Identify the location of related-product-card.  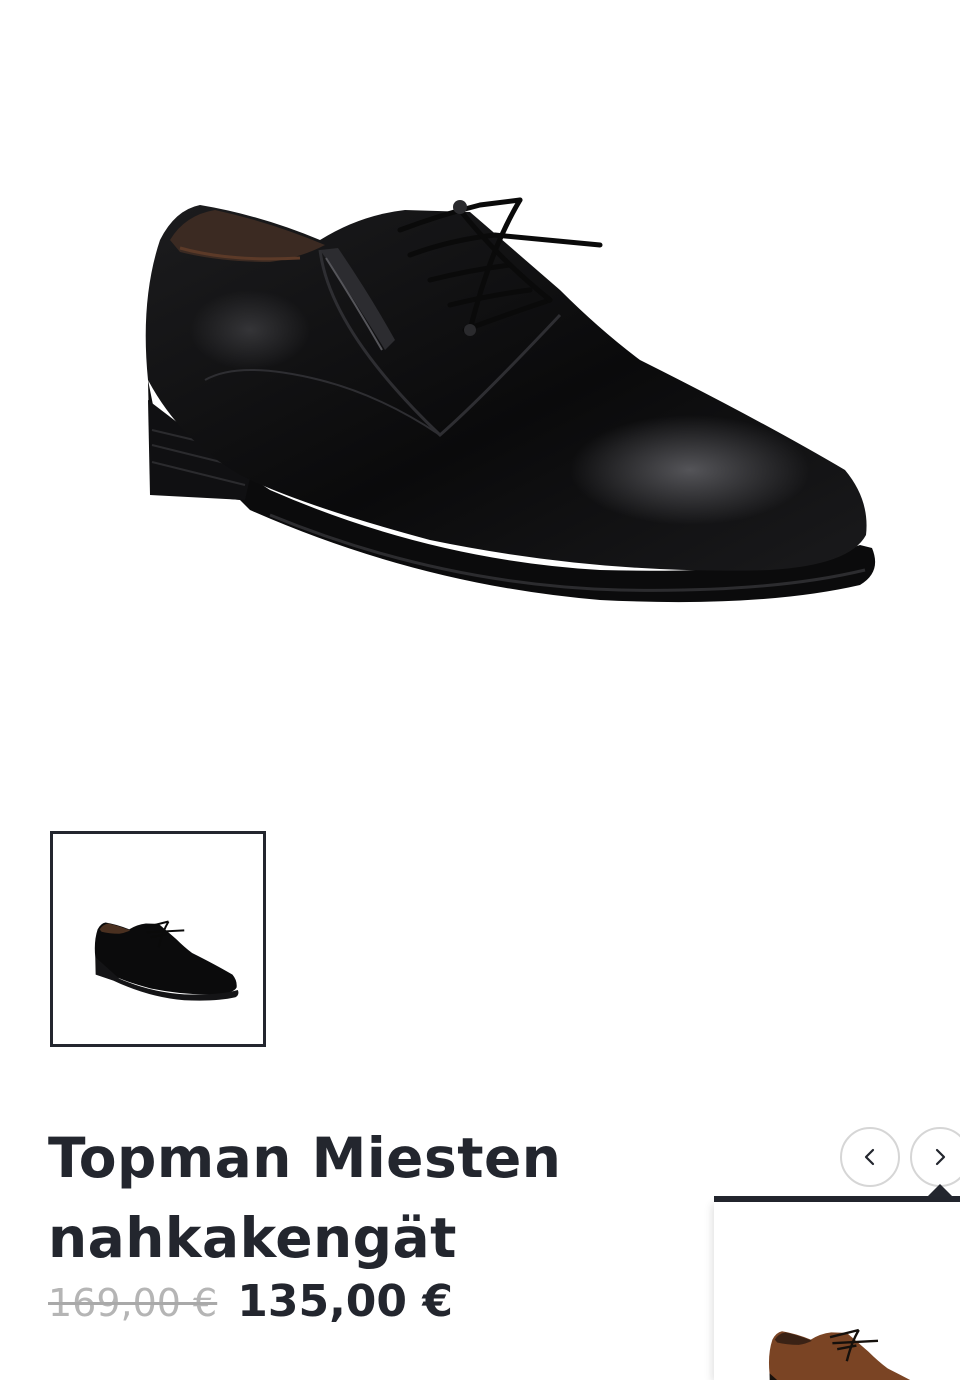
(837, 1291).